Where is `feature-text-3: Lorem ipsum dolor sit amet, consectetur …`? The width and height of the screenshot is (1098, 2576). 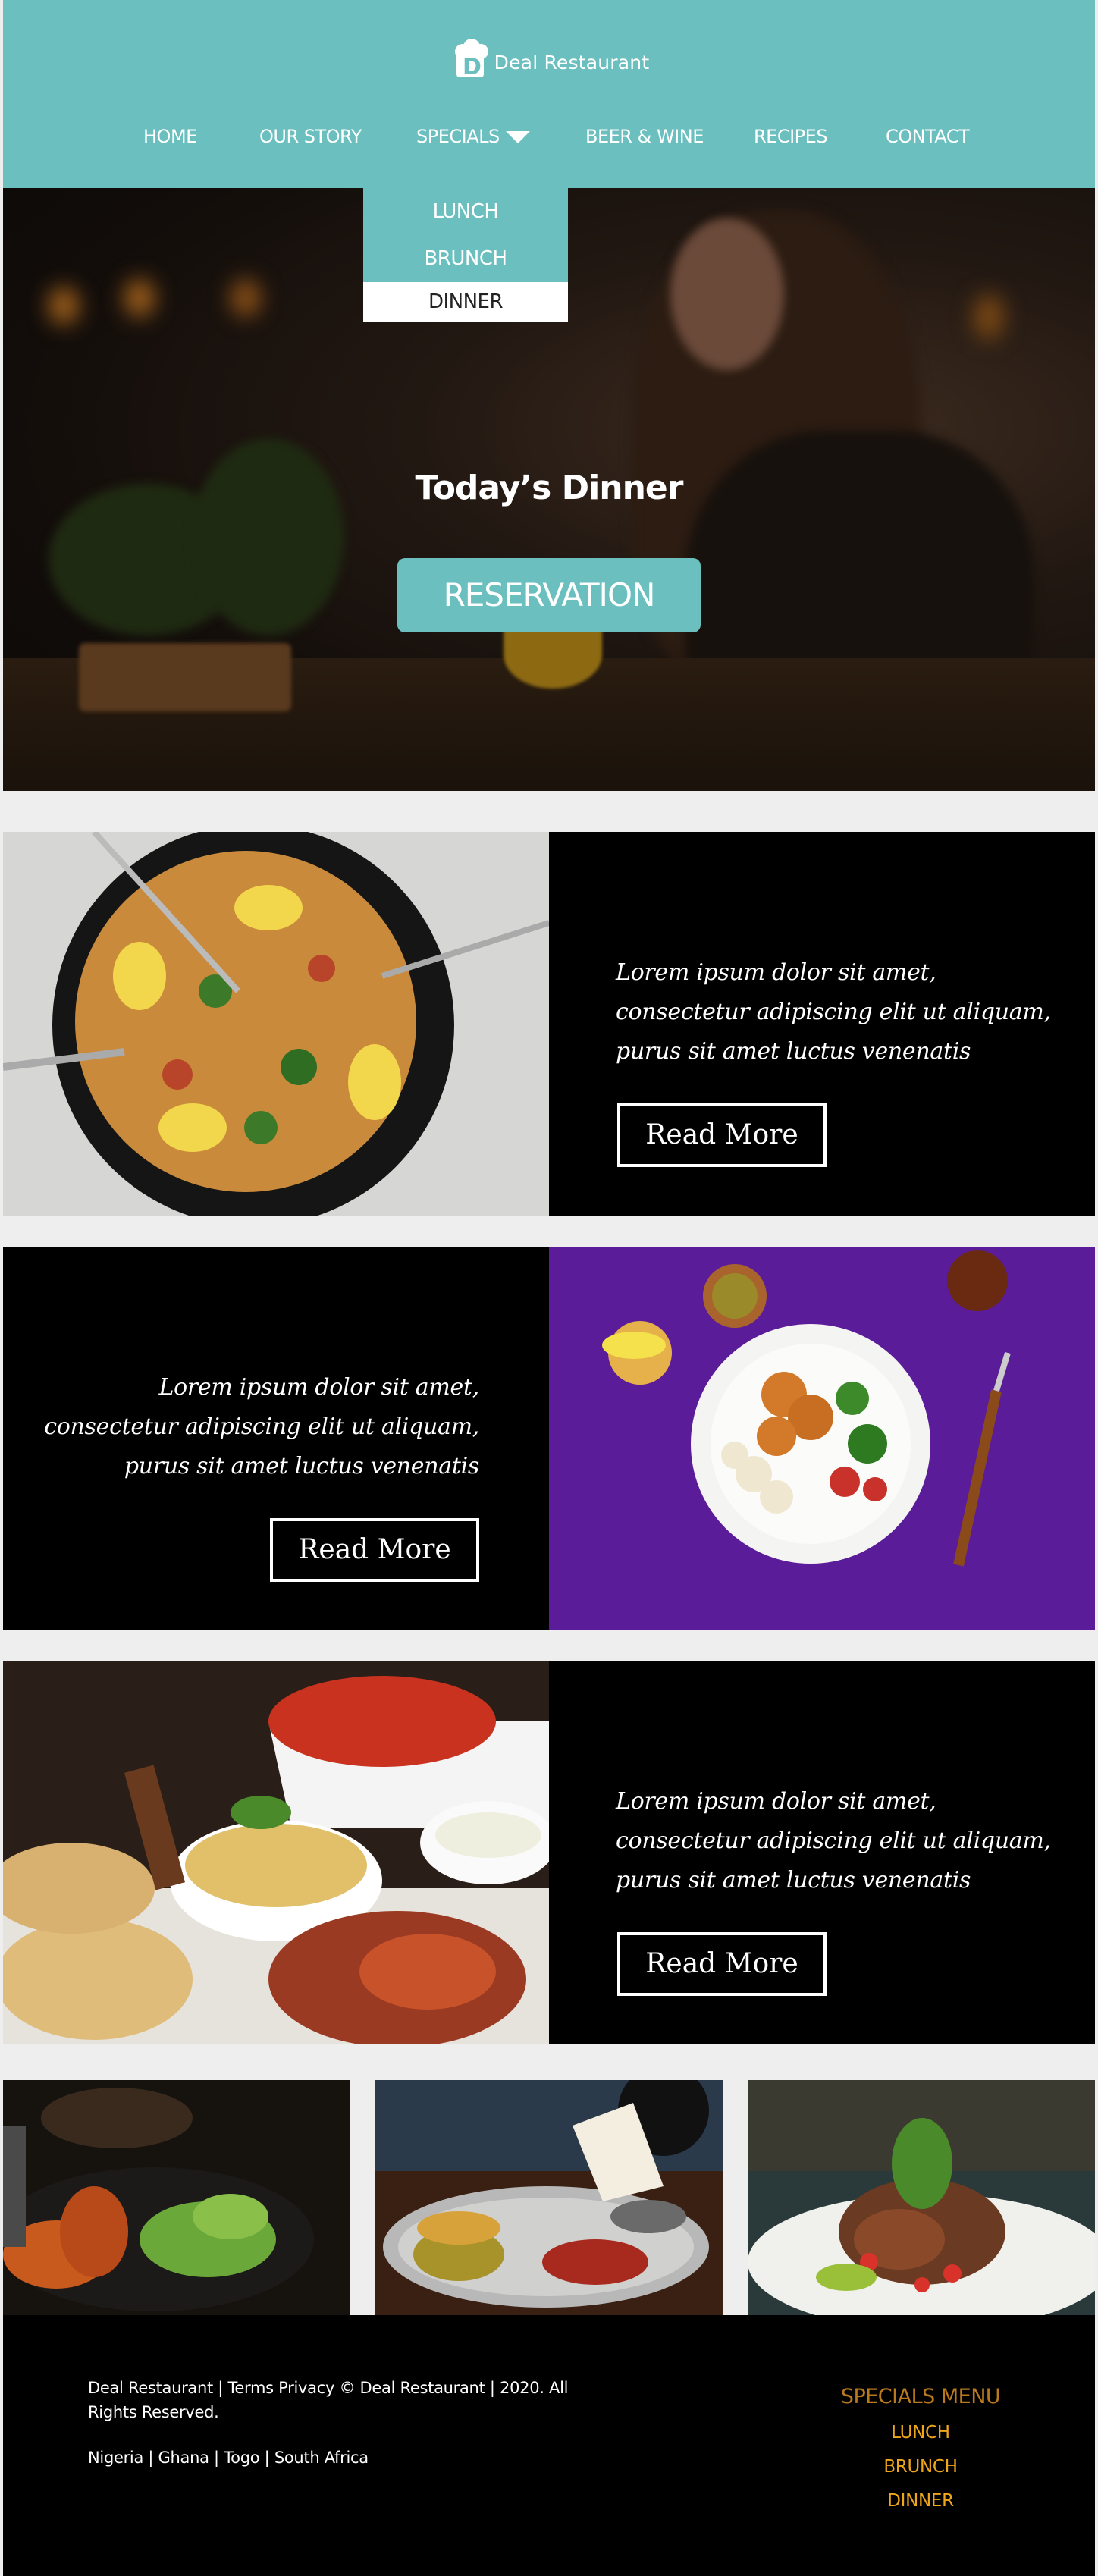 feature-text-3: Lorem ipsum dolor sit amet, consectetur … is located at coordinates (822, 1852).